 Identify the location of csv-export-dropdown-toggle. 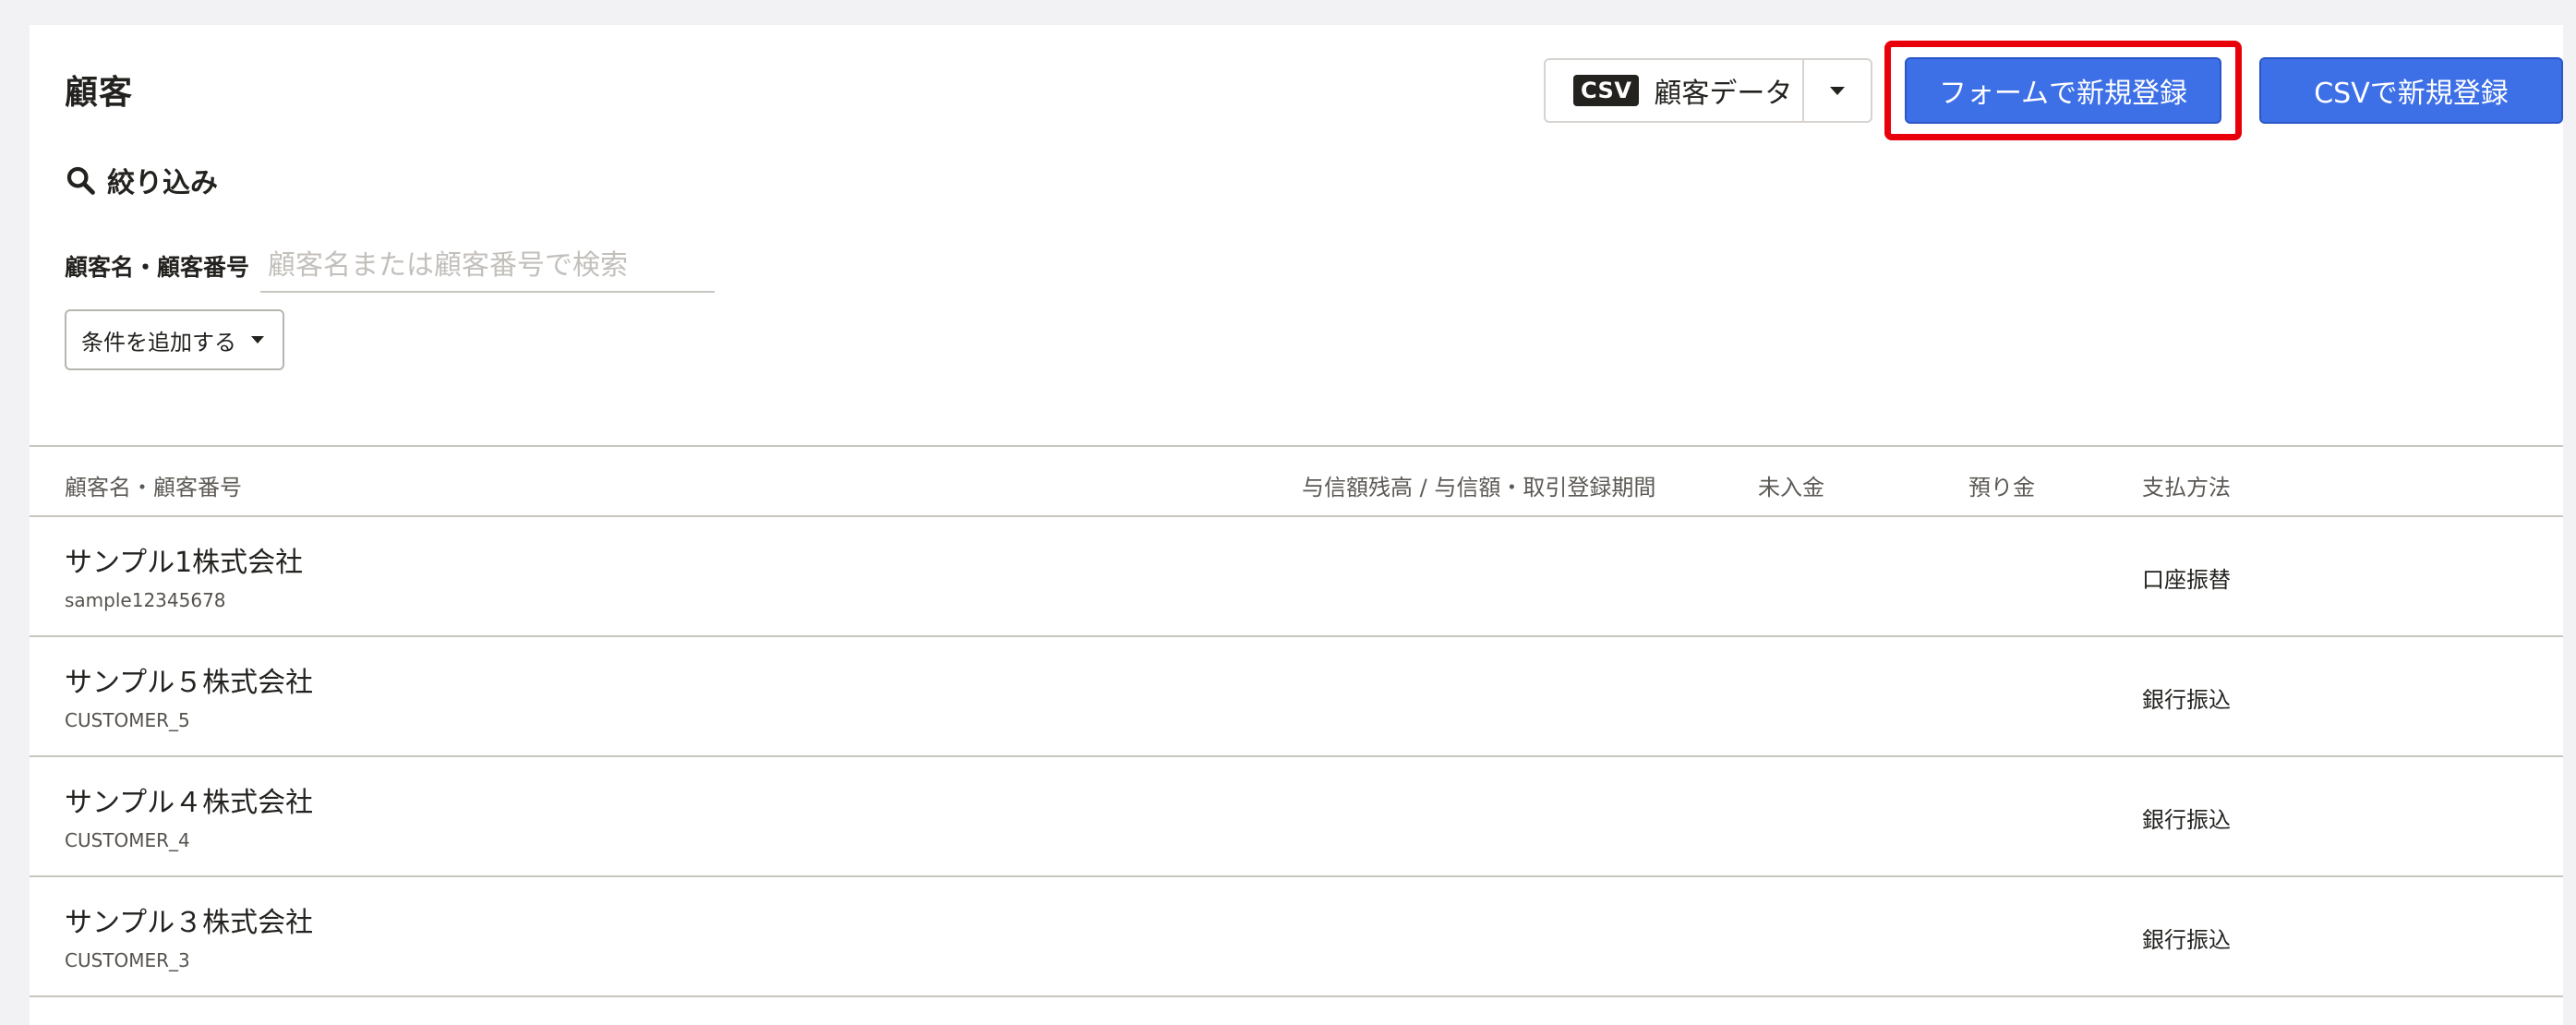
(1837, 91).